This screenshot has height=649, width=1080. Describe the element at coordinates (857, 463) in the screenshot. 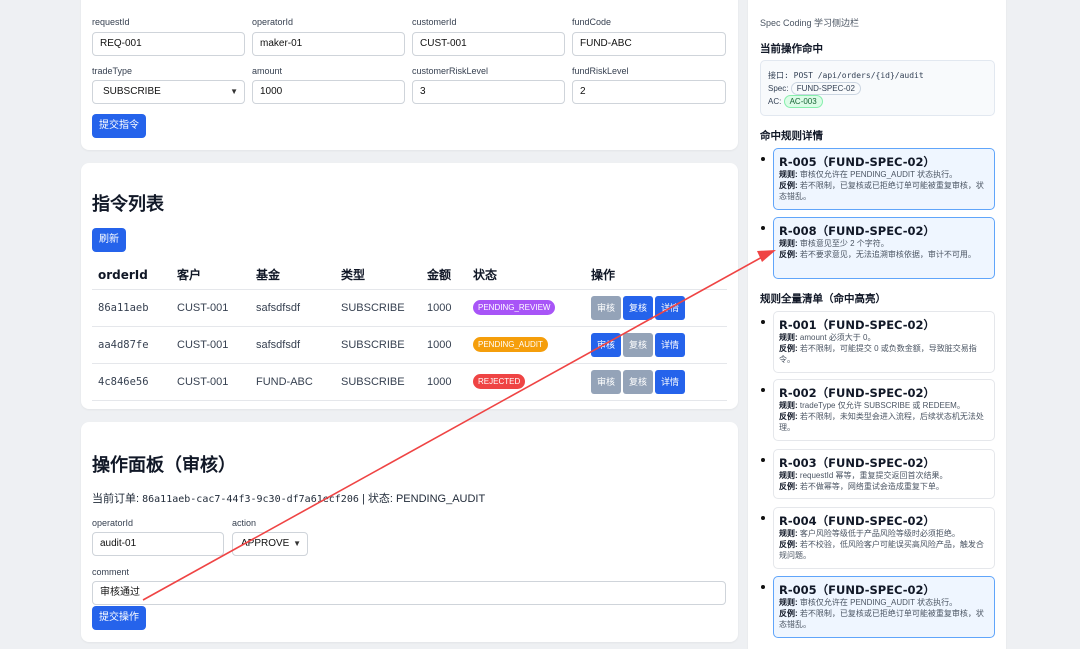

I see `rule-title: R-003（FUND-SPEC-02）` at that location.